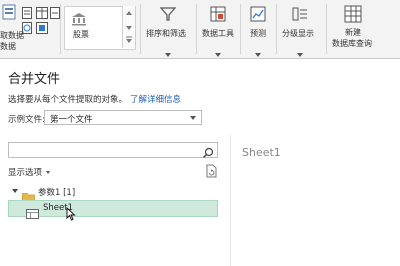 Image resolution: width=400 pixels, height=266 pixels. What do you see at coordinates (298, 34) in the screenshot?
I see `outline-label: 分级显示` at bounding box center [298, 34].